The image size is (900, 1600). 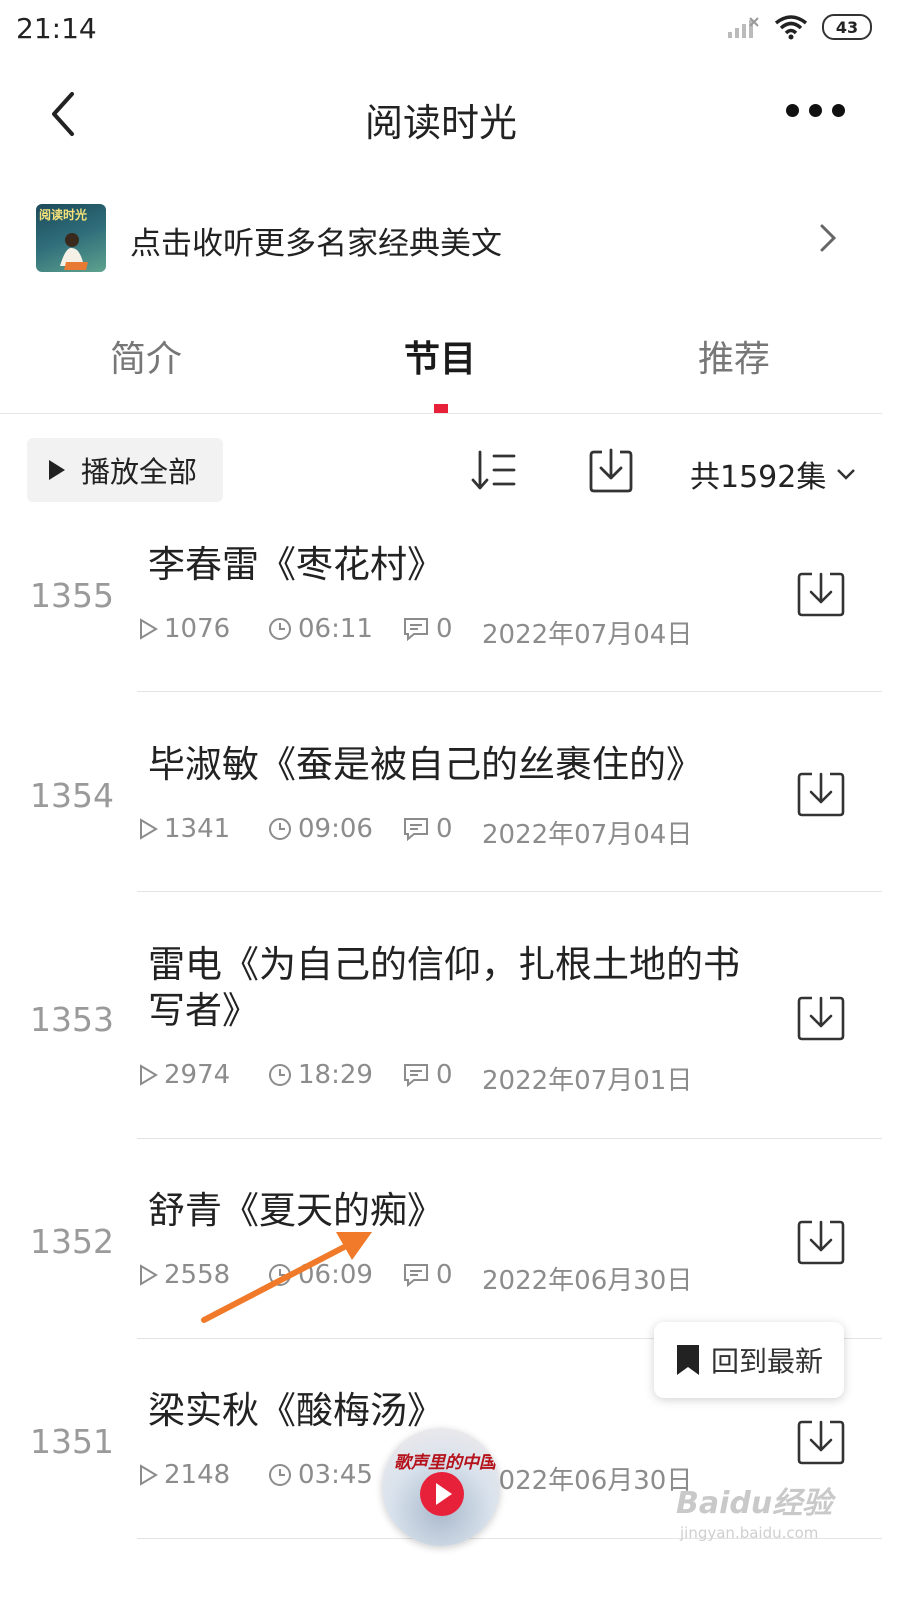 I want to click on tab-recommend: 推荐, so click(x=734, y=356).